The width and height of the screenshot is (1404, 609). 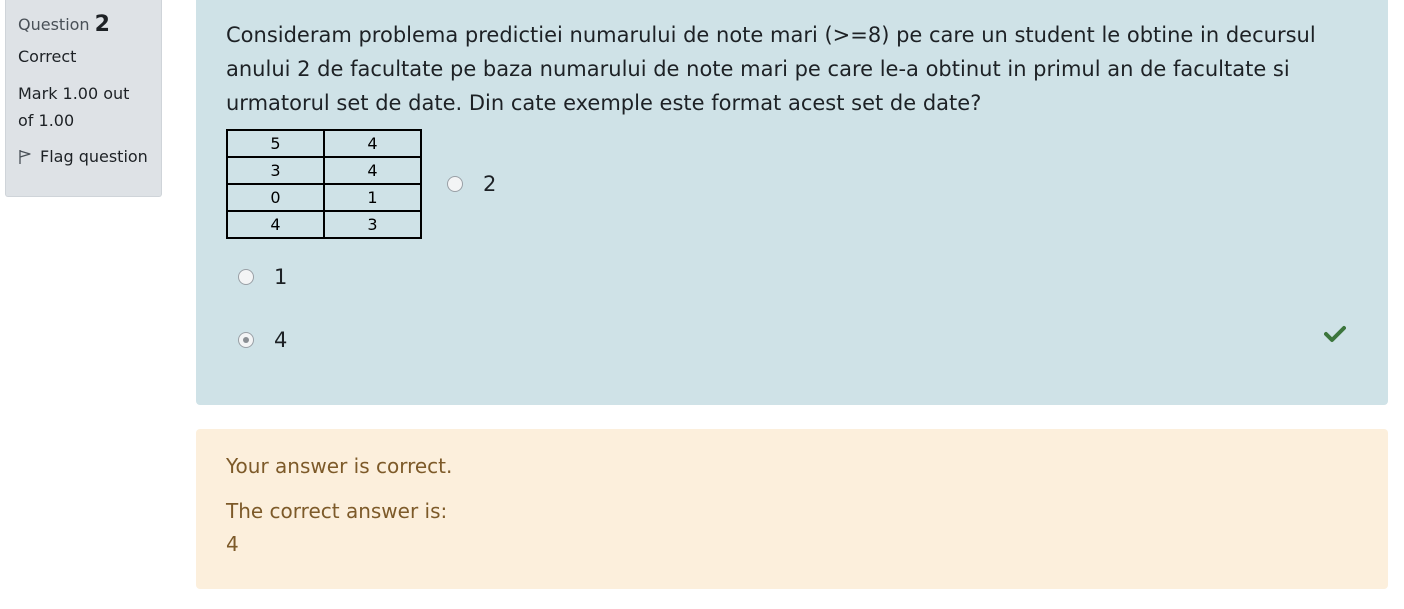 I want to click on question-grade: Mark 1.00 out of 1.00, so click(x=74, y=107).